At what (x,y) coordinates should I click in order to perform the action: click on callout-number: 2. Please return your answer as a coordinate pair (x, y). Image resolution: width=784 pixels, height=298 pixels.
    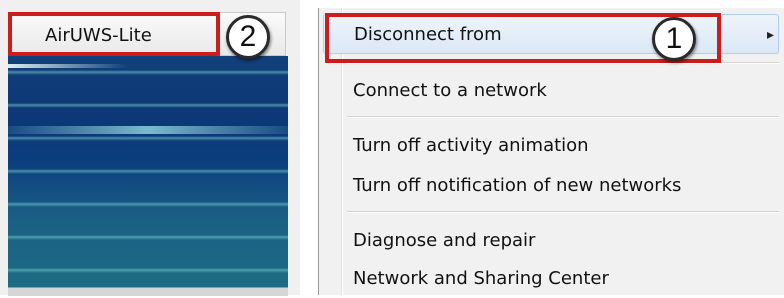
    Looking at the image, I should click on (248, 36).